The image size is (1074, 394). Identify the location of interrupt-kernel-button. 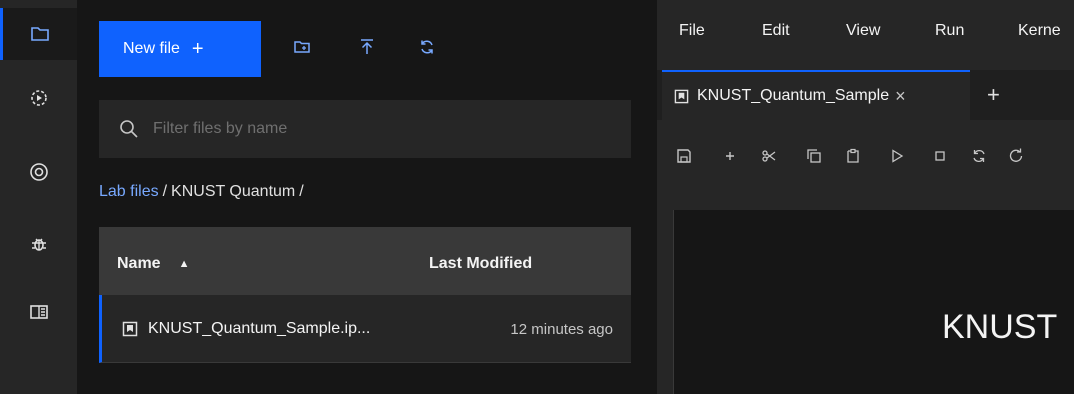
(940, 156).